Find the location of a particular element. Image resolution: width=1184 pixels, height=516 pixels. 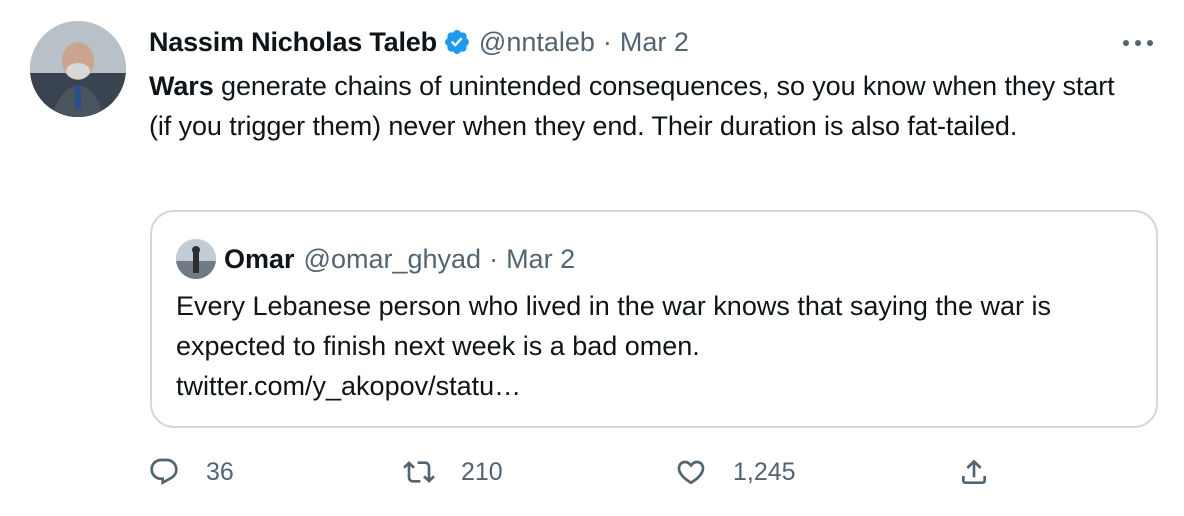

tweet-date: Mar 2 is located at coordinates (654, 42).